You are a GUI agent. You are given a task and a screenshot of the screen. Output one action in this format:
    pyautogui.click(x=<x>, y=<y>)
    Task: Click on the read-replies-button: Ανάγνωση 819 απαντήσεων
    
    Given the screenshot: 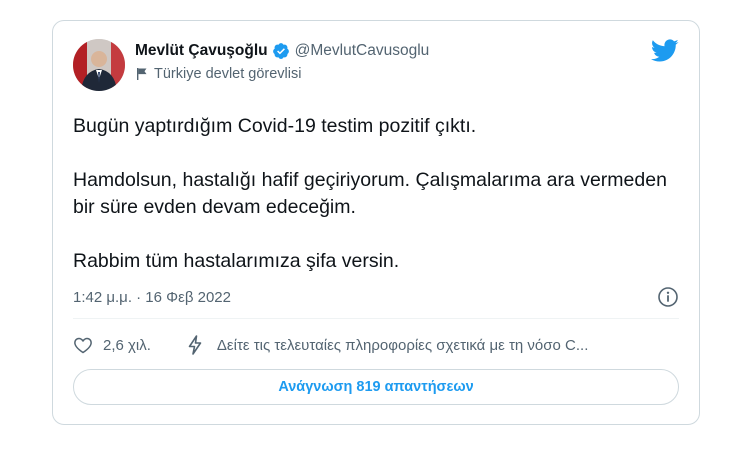 What is the action you would take?
    pyautogui.click(x=376, y=387)
    